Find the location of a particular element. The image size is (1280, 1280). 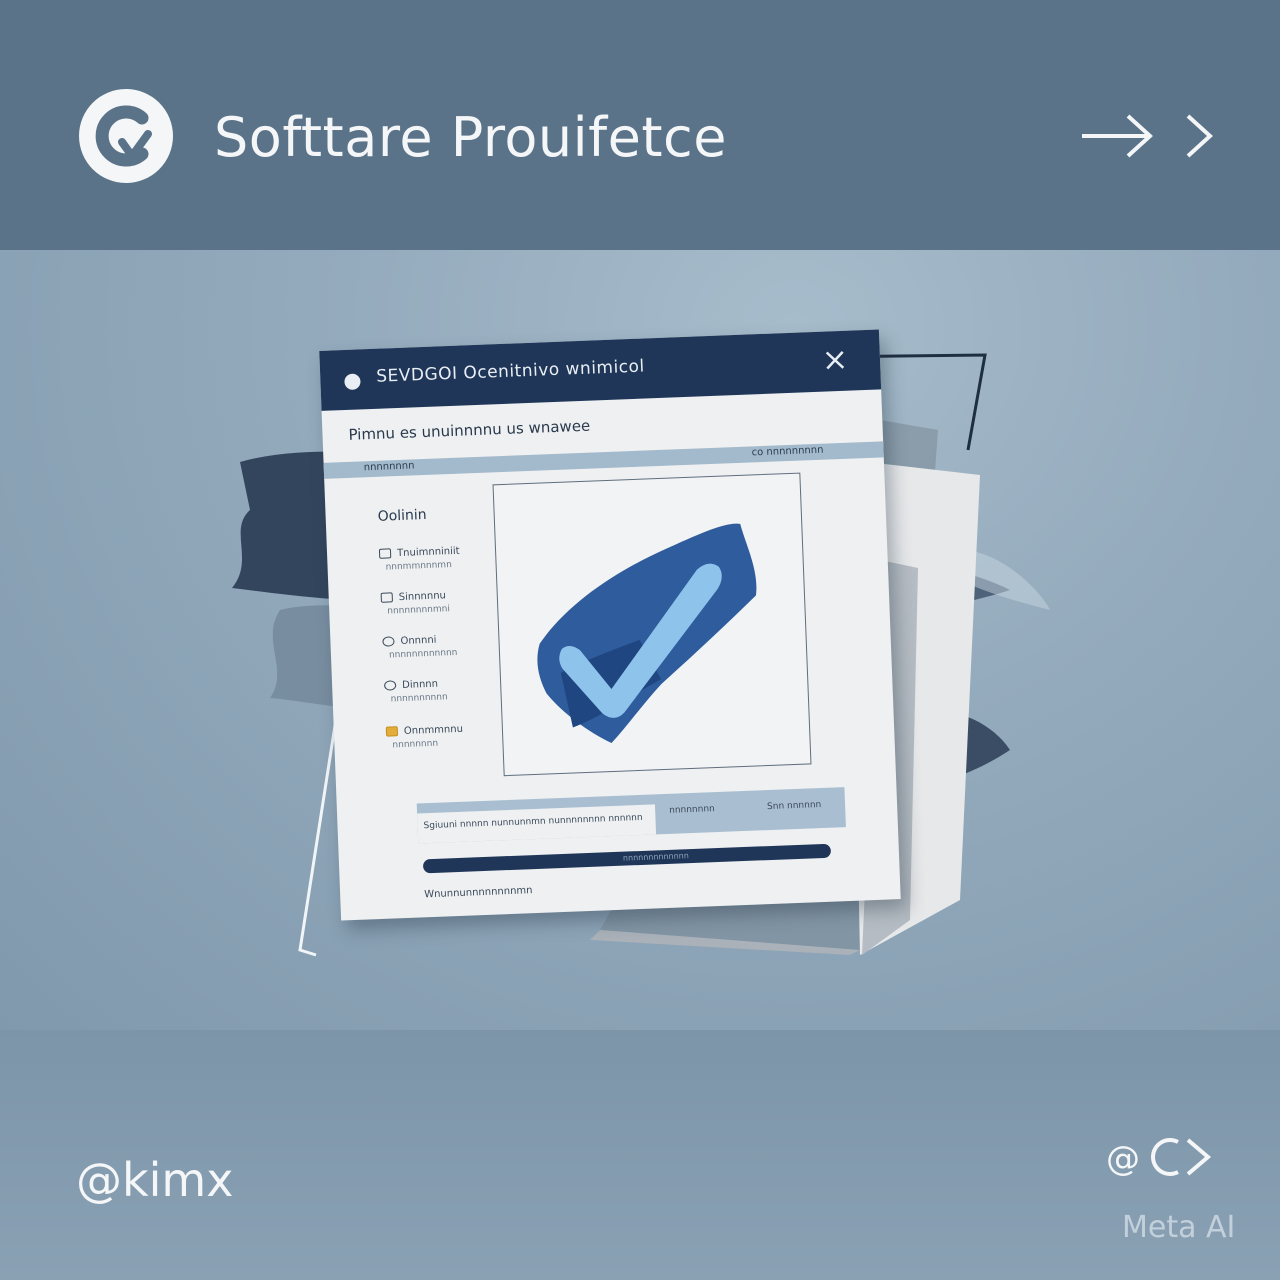

preview-pane is located at coordinates (652, 624).